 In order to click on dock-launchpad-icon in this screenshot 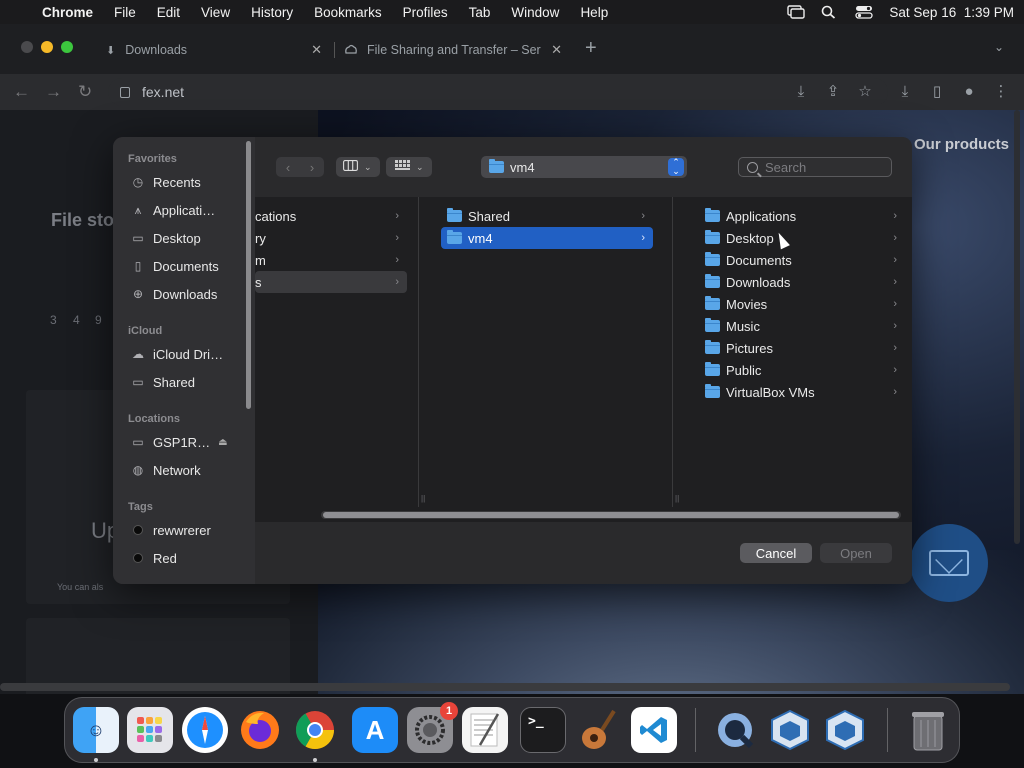, I will do `click(150, 730)`.